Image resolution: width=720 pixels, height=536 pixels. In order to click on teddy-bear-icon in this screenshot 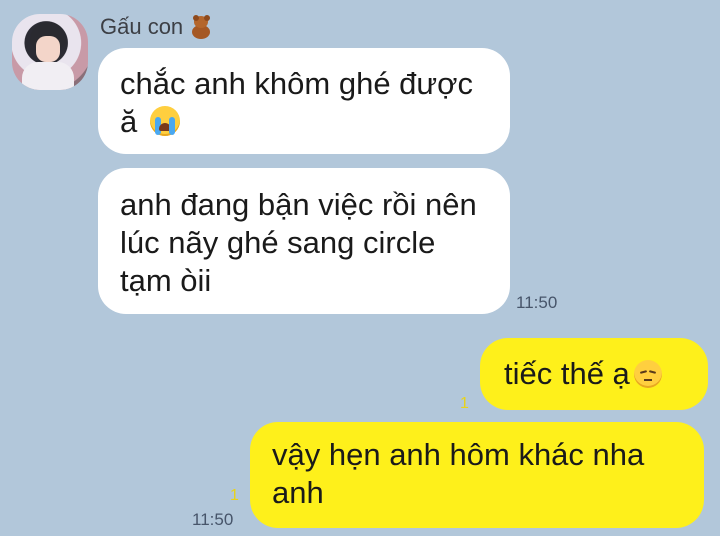, I will do `click(201, 27)`.